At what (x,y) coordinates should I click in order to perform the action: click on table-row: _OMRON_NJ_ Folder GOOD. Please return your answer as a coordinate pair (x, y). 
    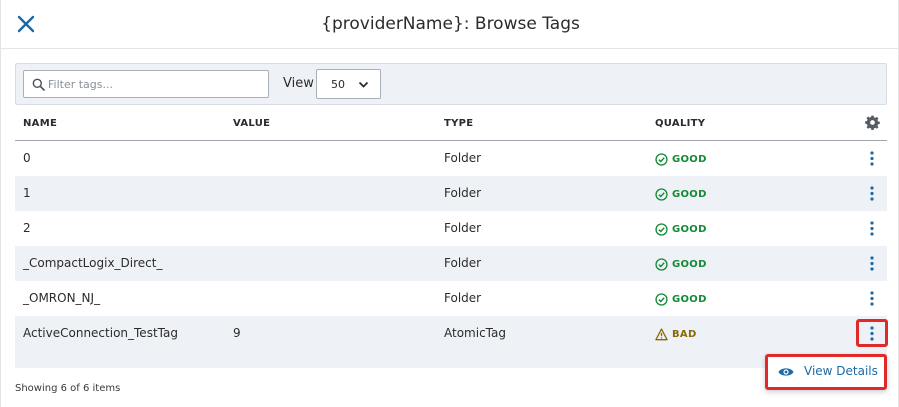
    Looking at the image, I should click on (451, 298).